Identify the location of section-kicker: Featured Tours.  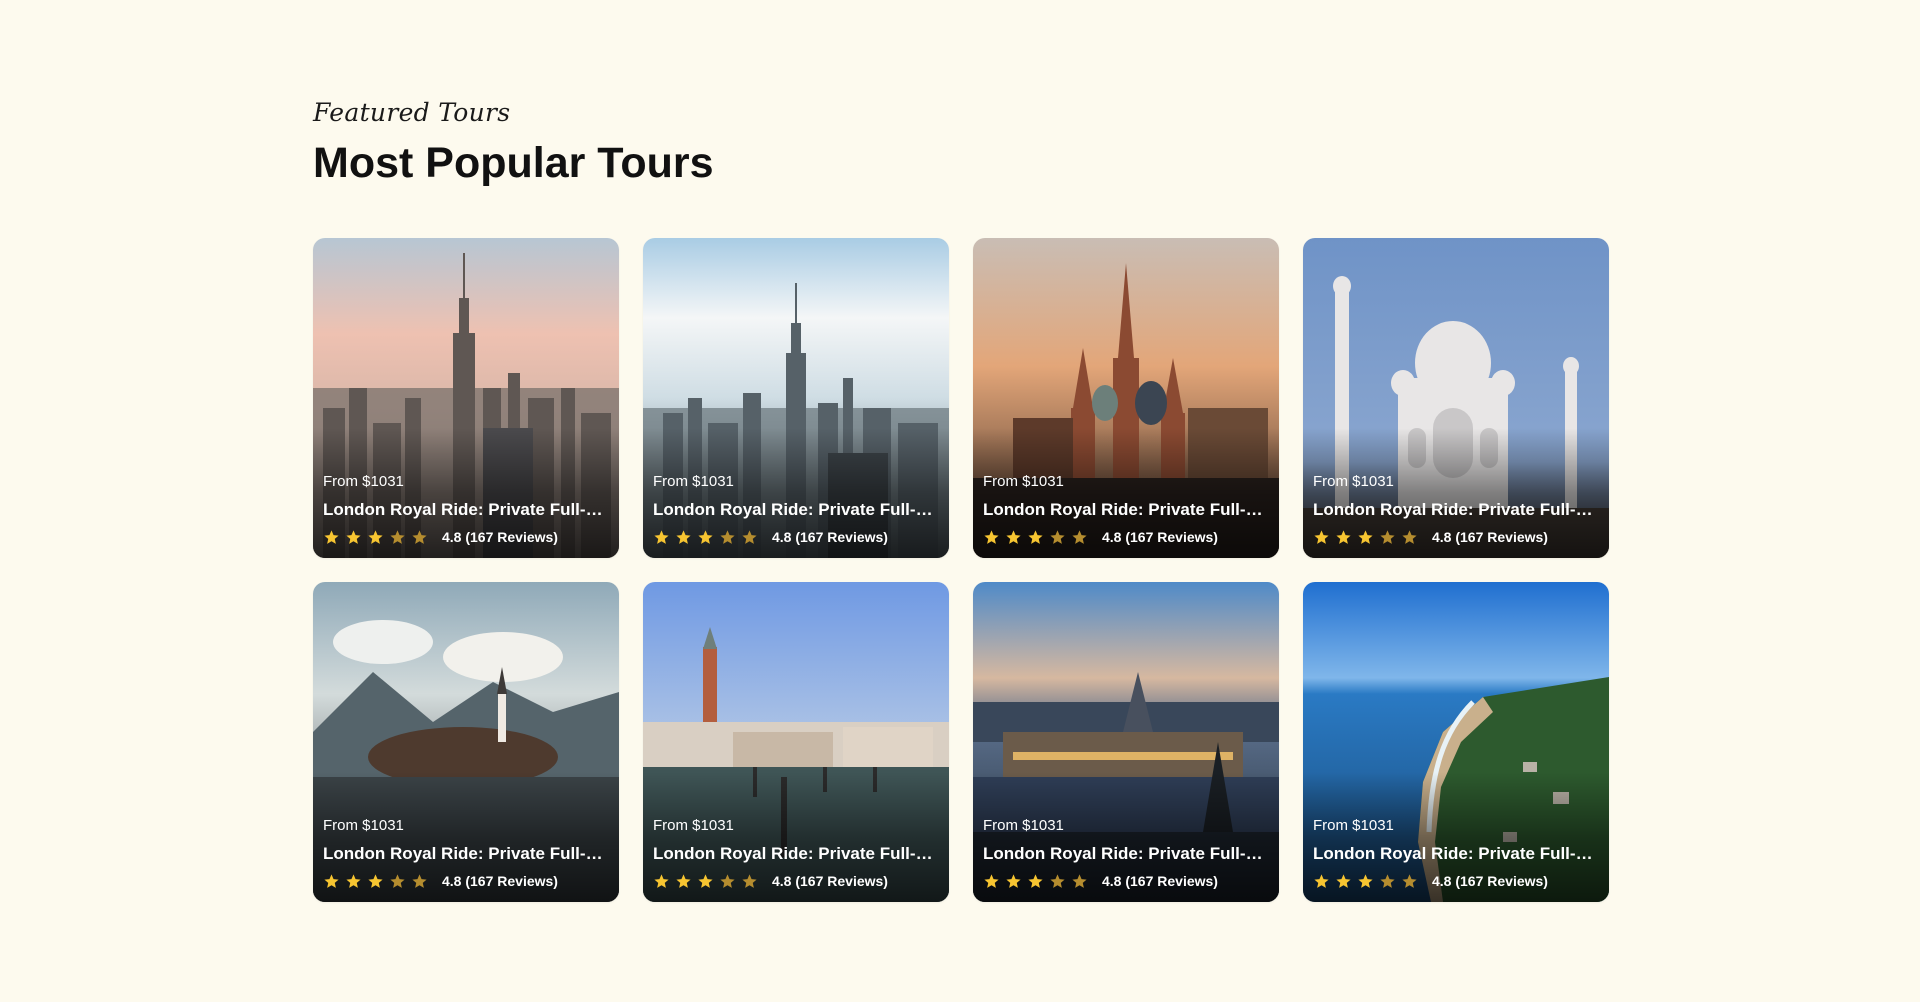
(412, 112).